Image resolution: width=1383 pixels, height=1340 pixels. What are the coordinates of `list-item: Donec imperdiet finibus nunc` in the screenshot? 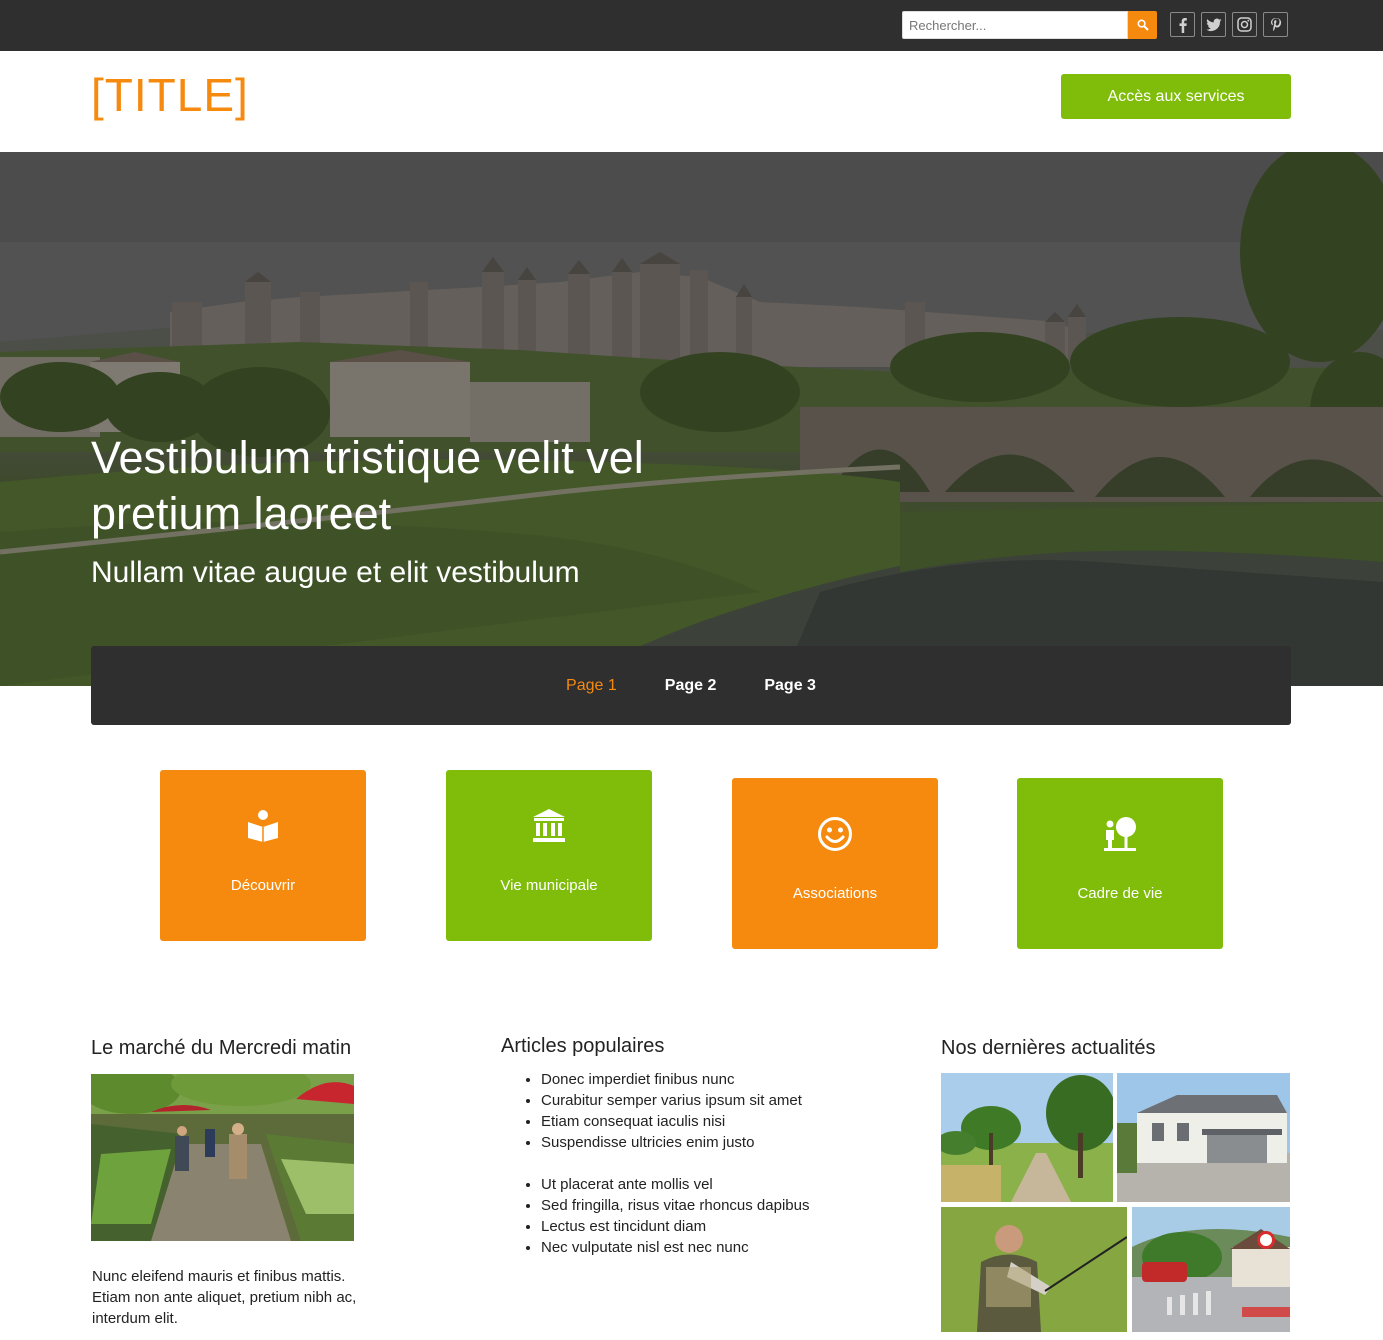 It's located at (675, 1079).